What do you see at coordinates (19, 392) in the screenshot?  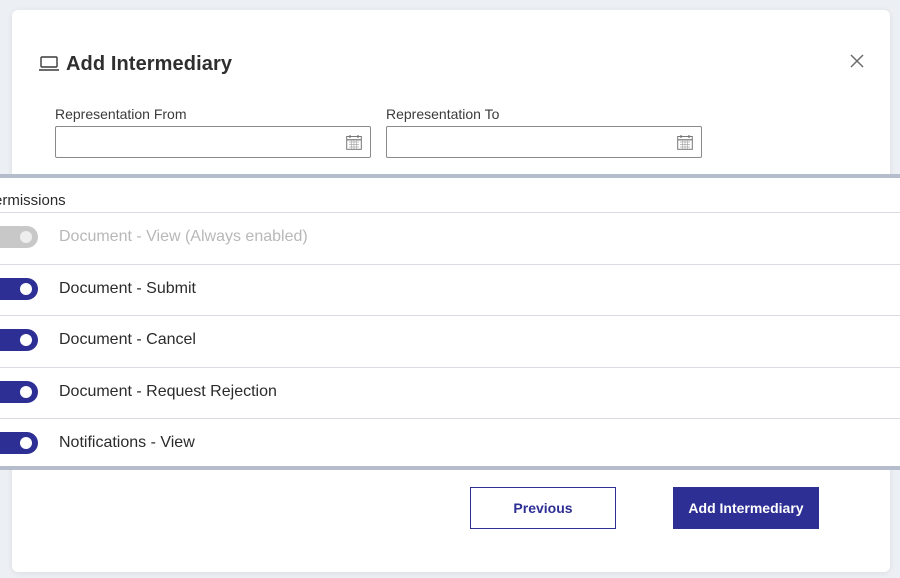 I see `permission-toggle-request-rejection` at bounding box center [19, 392].